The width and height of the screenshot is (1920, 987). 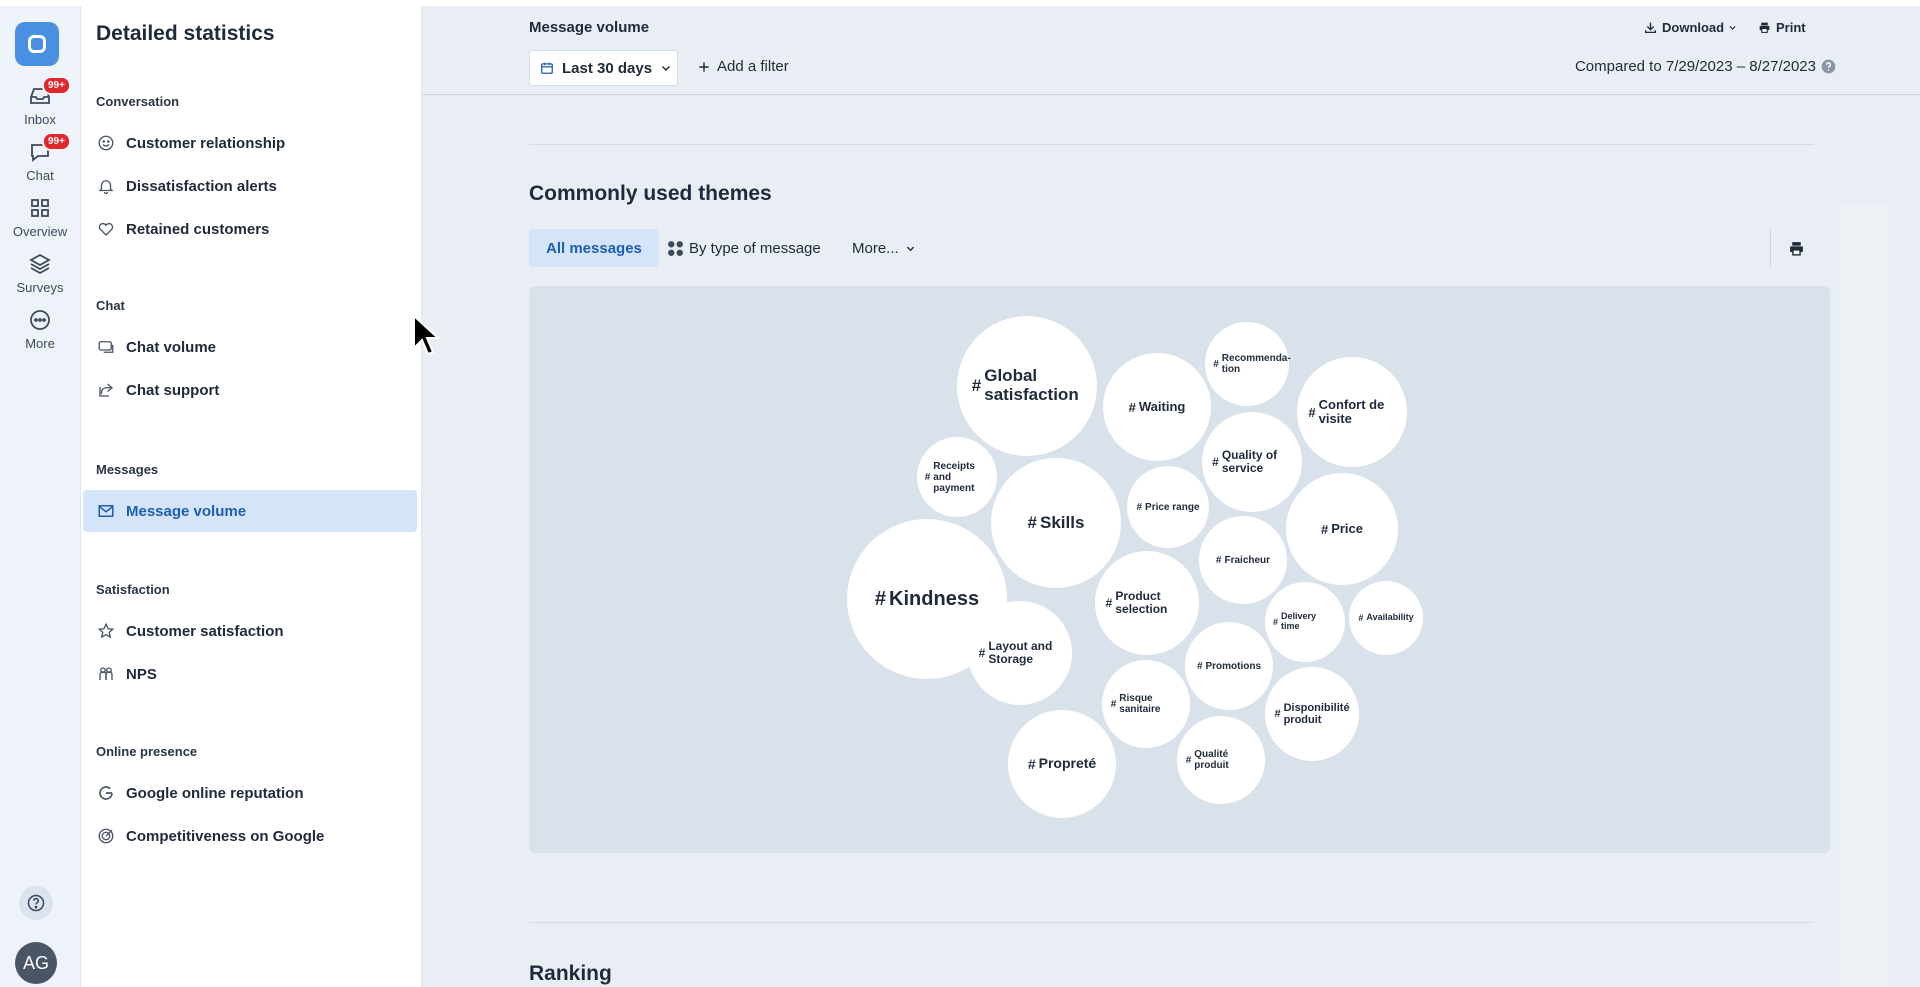 What do you see at coordinates (106, 631) in the screenshot?
I see `star-icon` at bounding box center [106, 631].